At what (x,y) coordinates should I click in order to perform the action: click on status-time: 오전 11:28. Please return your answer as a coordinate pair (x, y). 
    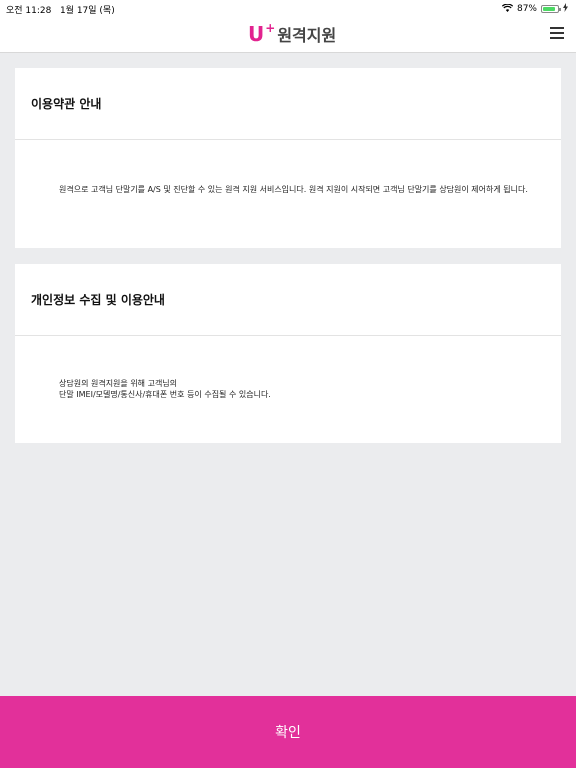
    Looking at the image, I should click on (29, 11).